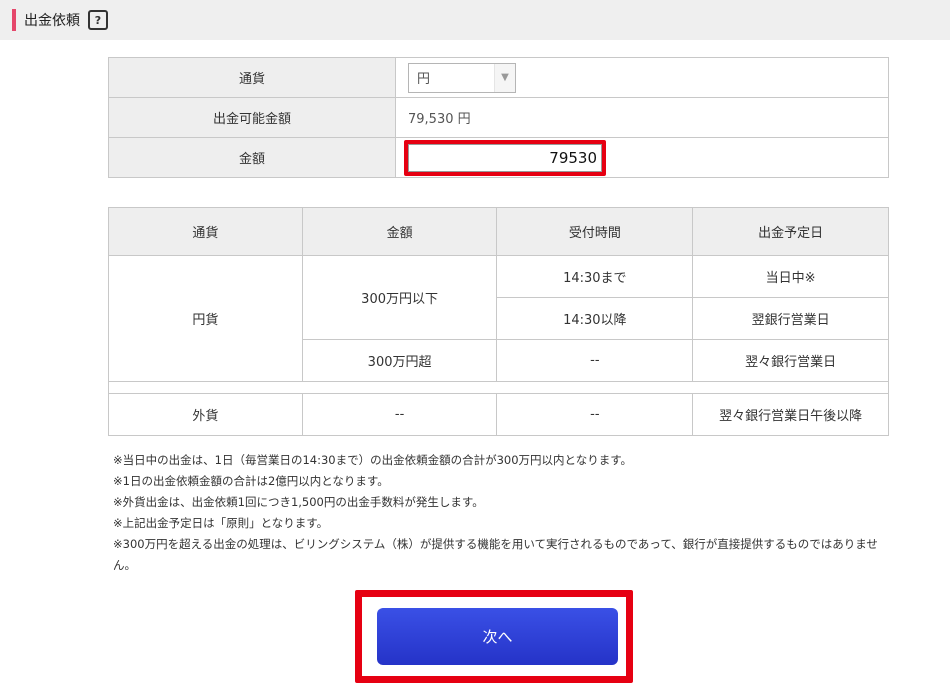  I want to click on currency-cell: 円 ▼, so click(642, 77).